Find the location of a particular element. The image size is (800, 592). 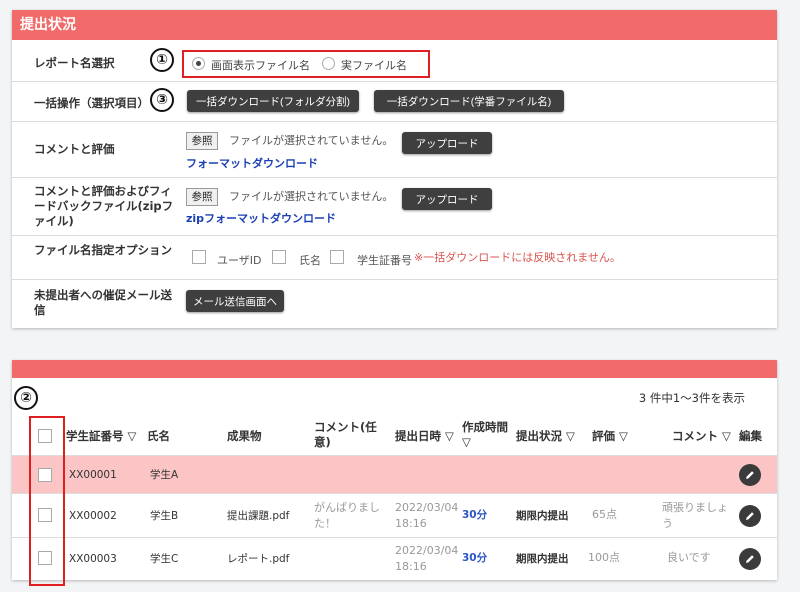

filename-option-label: ファイル名指定オプション is located at coordinates (103, 250).